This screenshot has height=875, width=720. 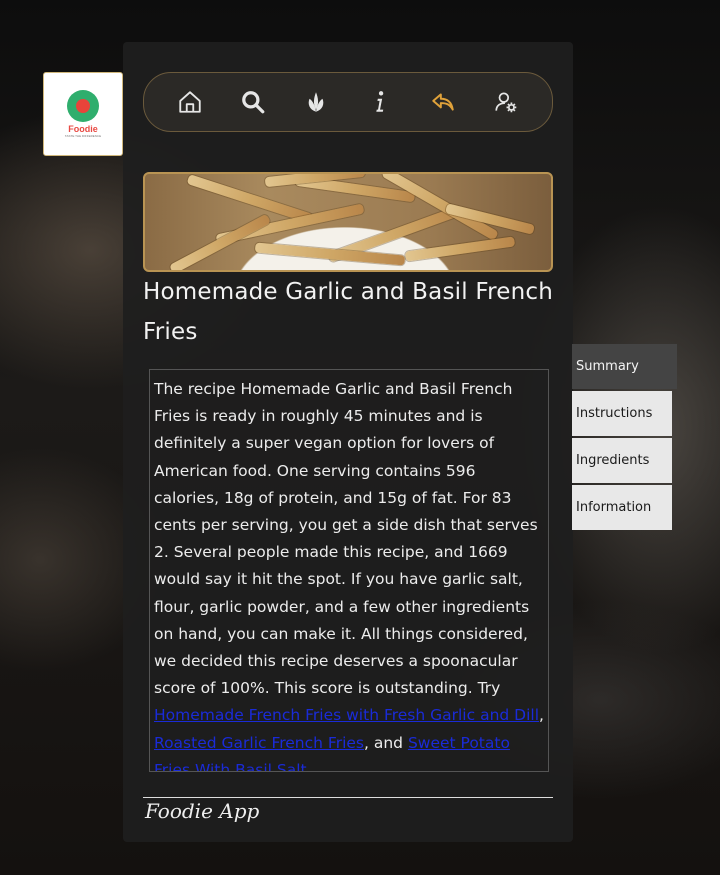 I want to click on leaf-icon, so click(x=316, y=102).